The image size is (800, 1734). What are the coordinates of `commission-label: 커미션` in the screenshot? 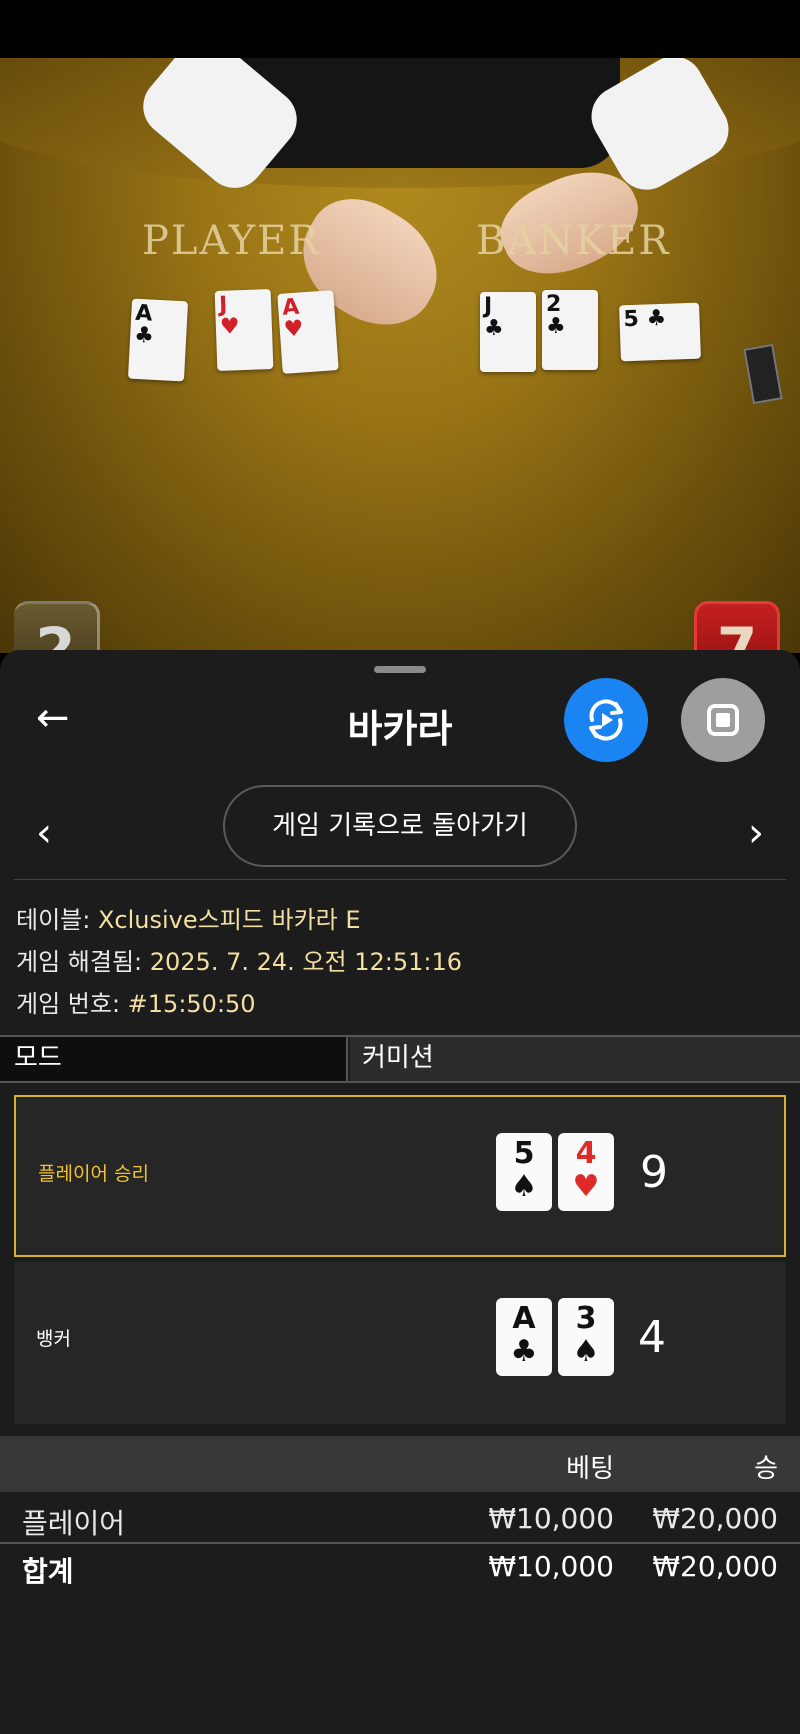 It's located at (575, 1059).